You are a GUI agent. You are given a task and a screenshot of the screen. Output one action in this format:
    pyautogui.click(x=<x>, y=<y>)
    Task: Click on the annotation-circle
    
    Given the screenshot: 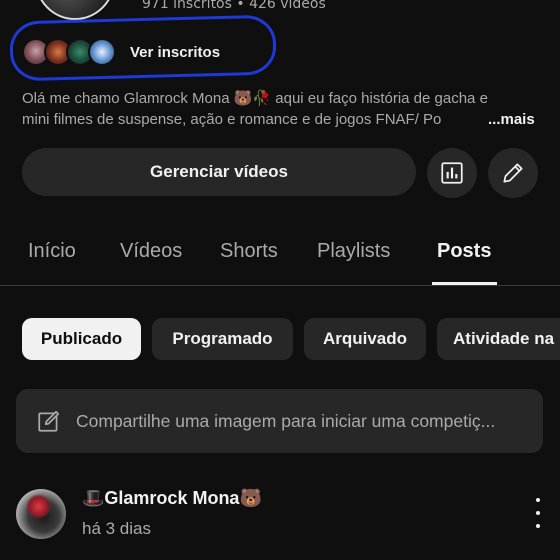 What is the action you would take?
    pyautogui.click(x=143, y=48)
    